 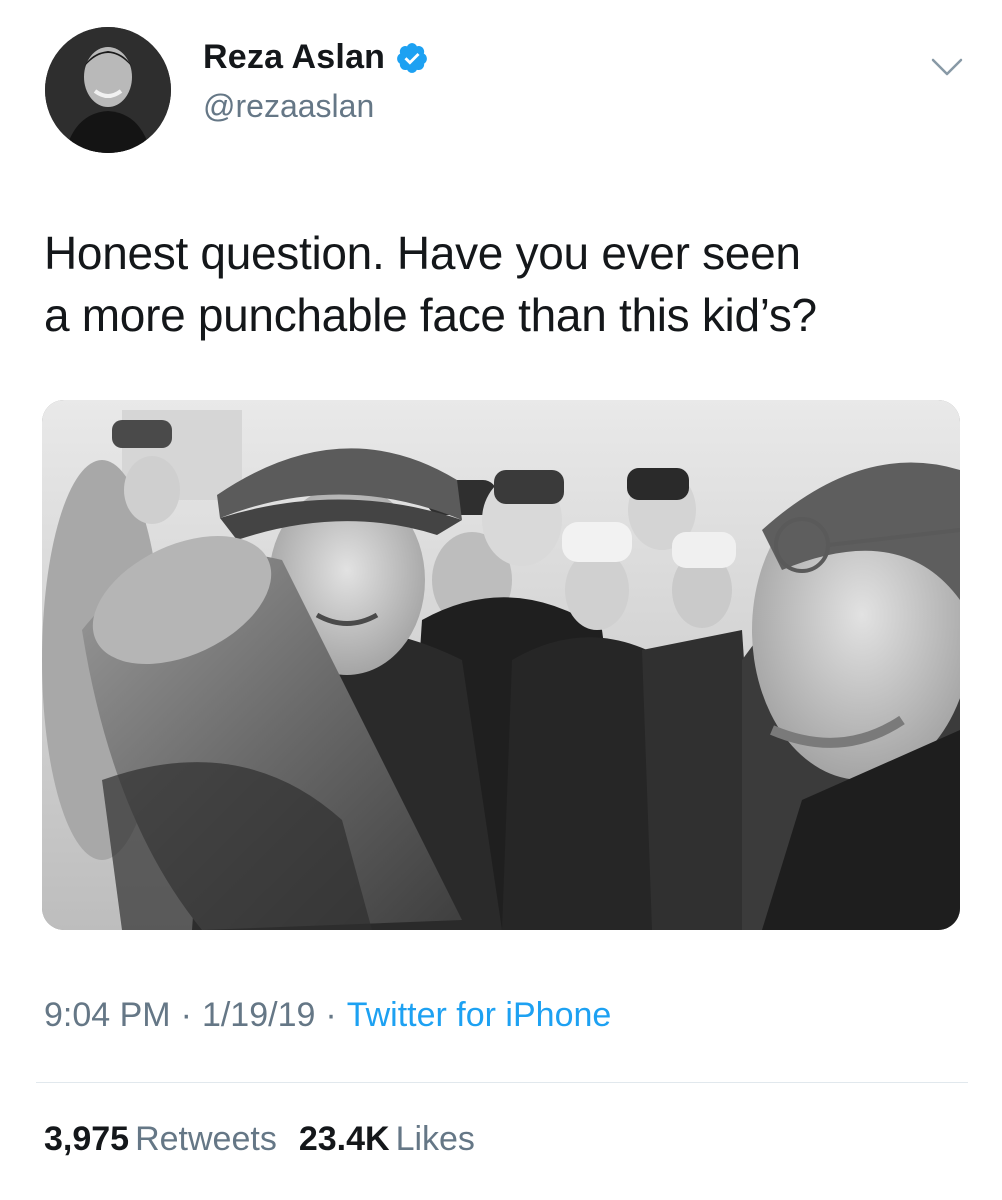 What do you see at coordinates (87, 1139) in the screenshot?
I see `retweets-count: 3,975` at bounding box center [87, 1139].